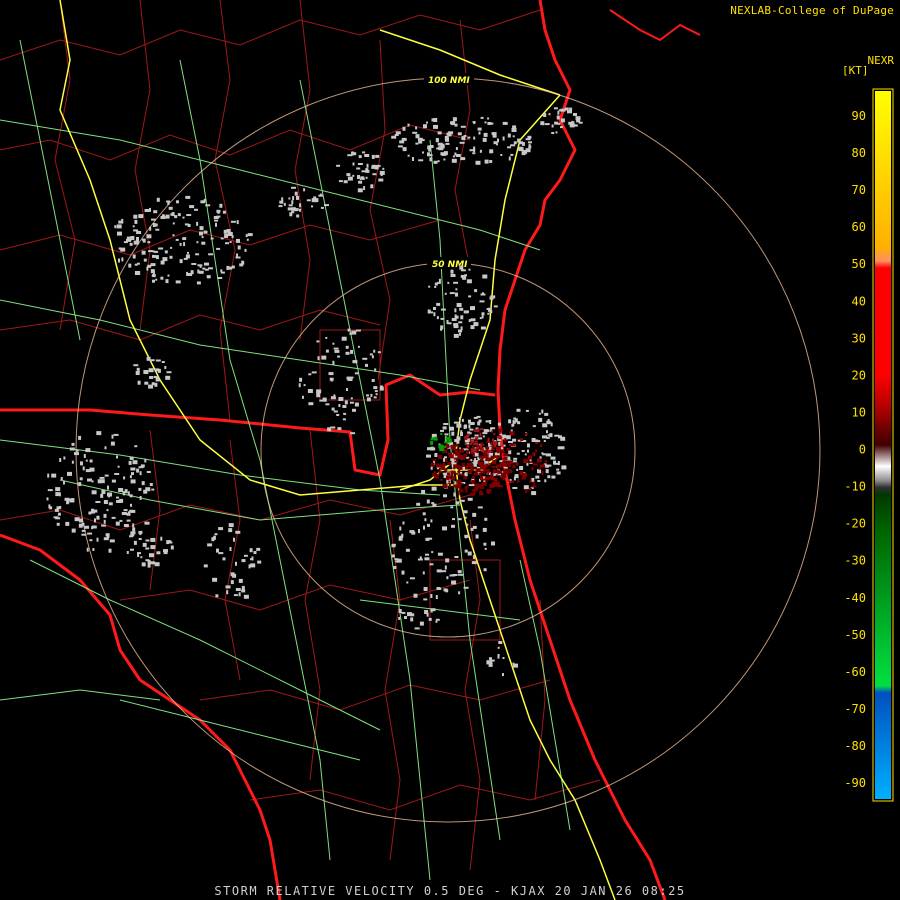 The image size is (900, 900). What do you see at coordinates (855, 635) in the screenshot?
I see `scale-tick-label: -50` at bounding box center [855, 635].